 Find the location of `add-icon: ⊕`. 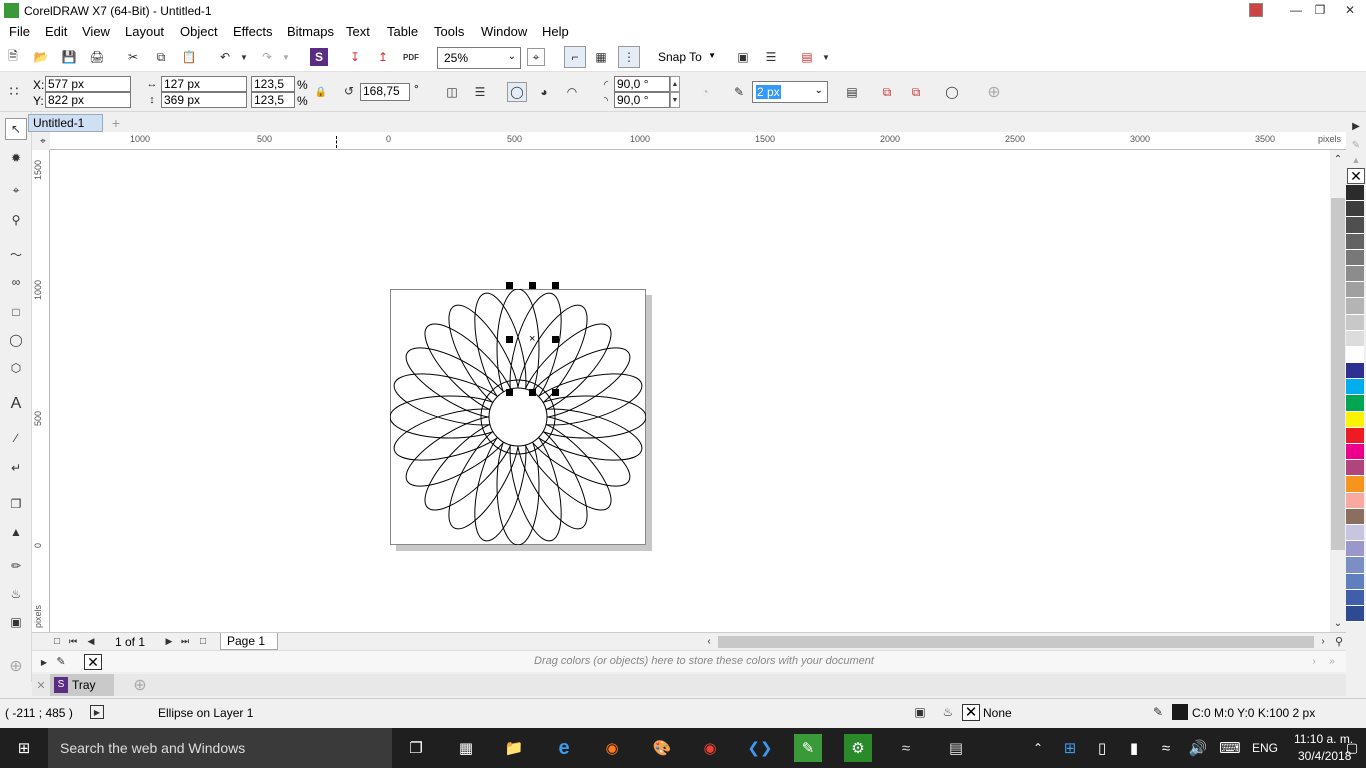

add-icon: ⊕ is located at coordinates (994, 92).